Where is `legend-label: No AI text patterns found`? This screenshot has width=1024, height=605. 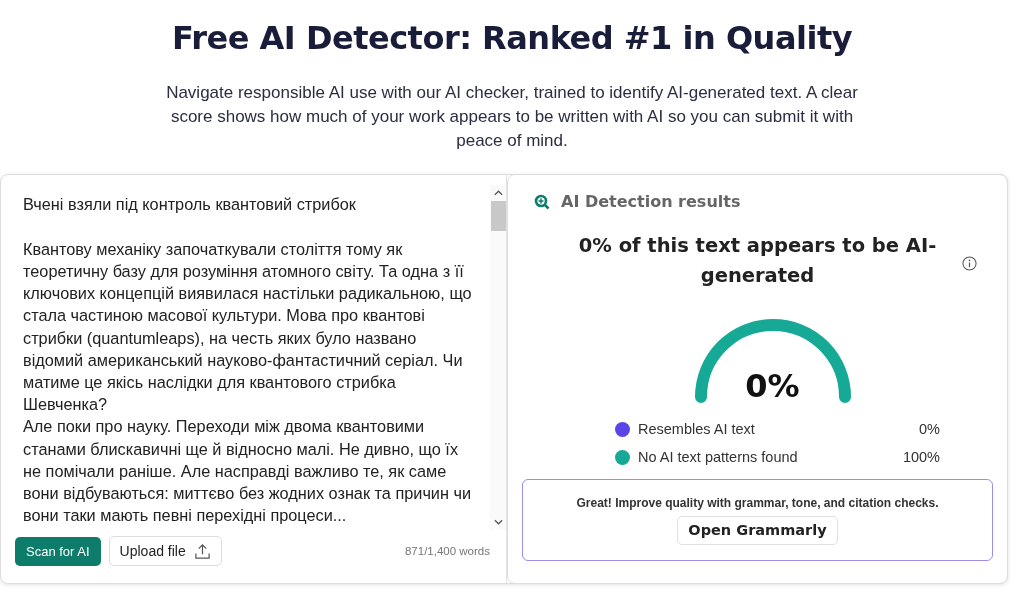 legend-label: No AI text patterns found is located at coordinates (718, 457).